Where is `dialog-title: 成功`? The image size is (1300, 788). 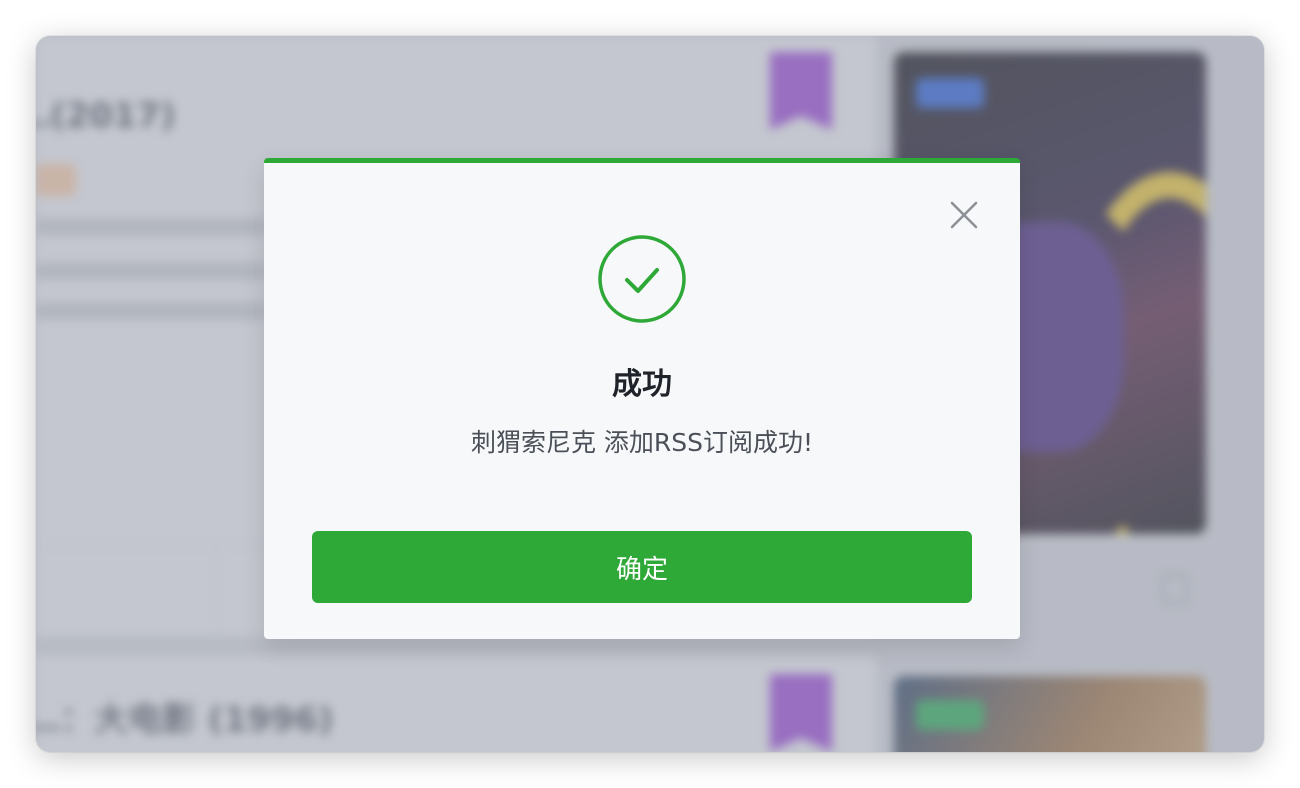
dialog-title: 成功 is located at coordinates (642, 384).